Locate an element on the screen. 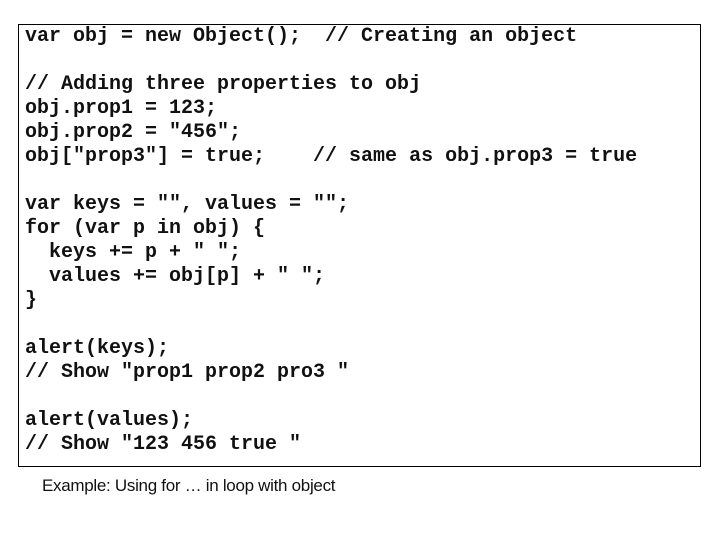 This screenshot has width=720, height=540. code-line: } is located at coordinates (31, 300).